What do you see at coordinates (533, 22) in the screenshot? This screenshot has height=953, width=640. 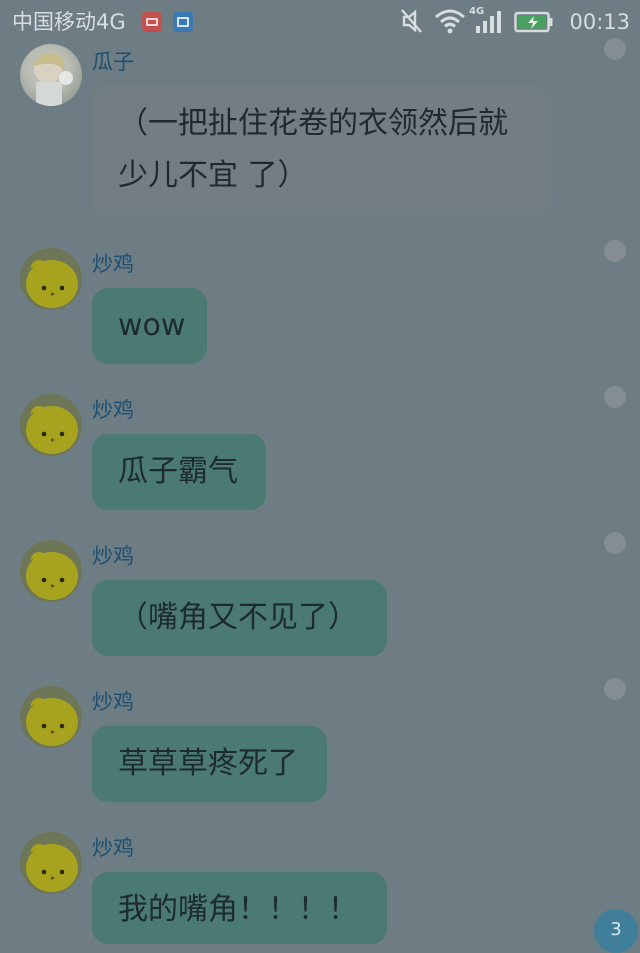 I see `battery-charging-icon` at bounding box center [533, 22].